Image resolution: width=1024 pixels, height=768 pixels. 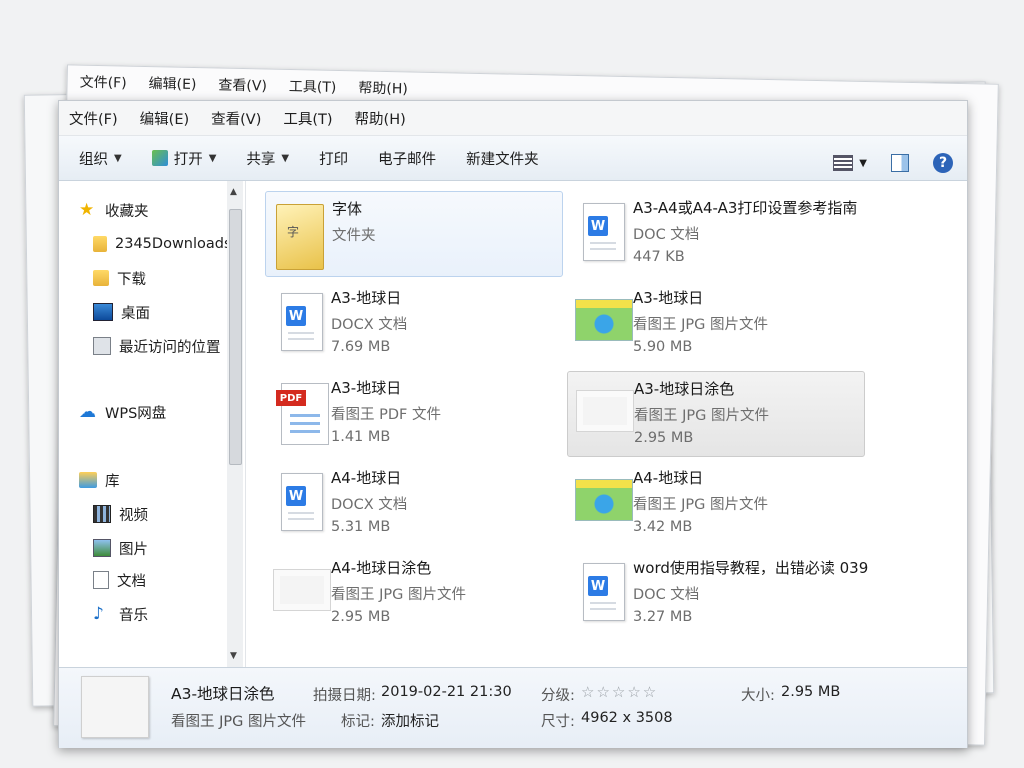 What do you see at coordinates (115, 707) in the screenshot?
I see `selected-file-thumbnail` at bounding box center [115, 707].